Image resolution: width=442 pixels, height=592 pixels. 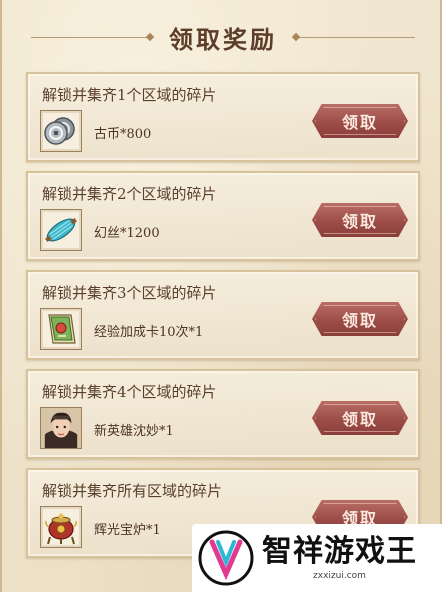 I want to click on silk-spool-icon, so click(x=61, y=230).